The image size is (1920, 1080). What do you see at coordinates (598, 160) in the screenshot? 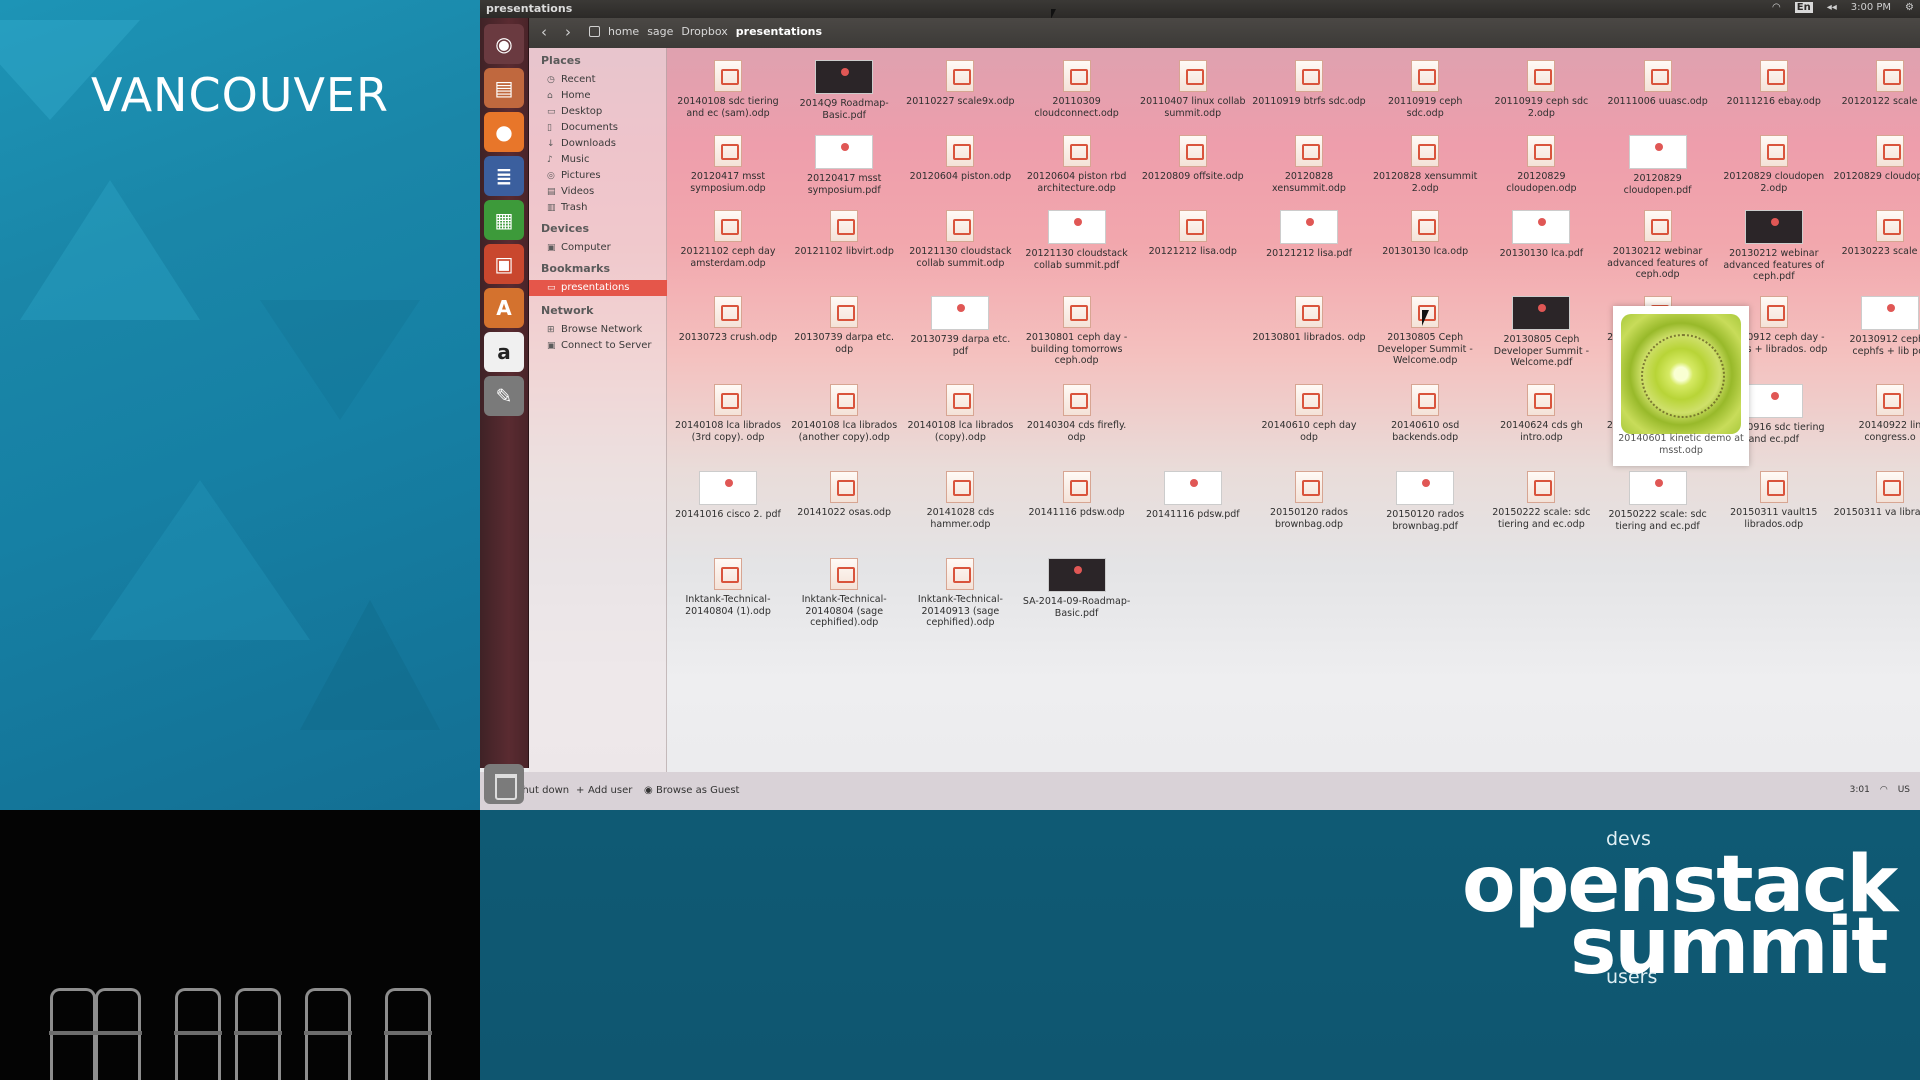
I see `sidebar-item-music: ♪ Music` at bounding box center [598, 160].